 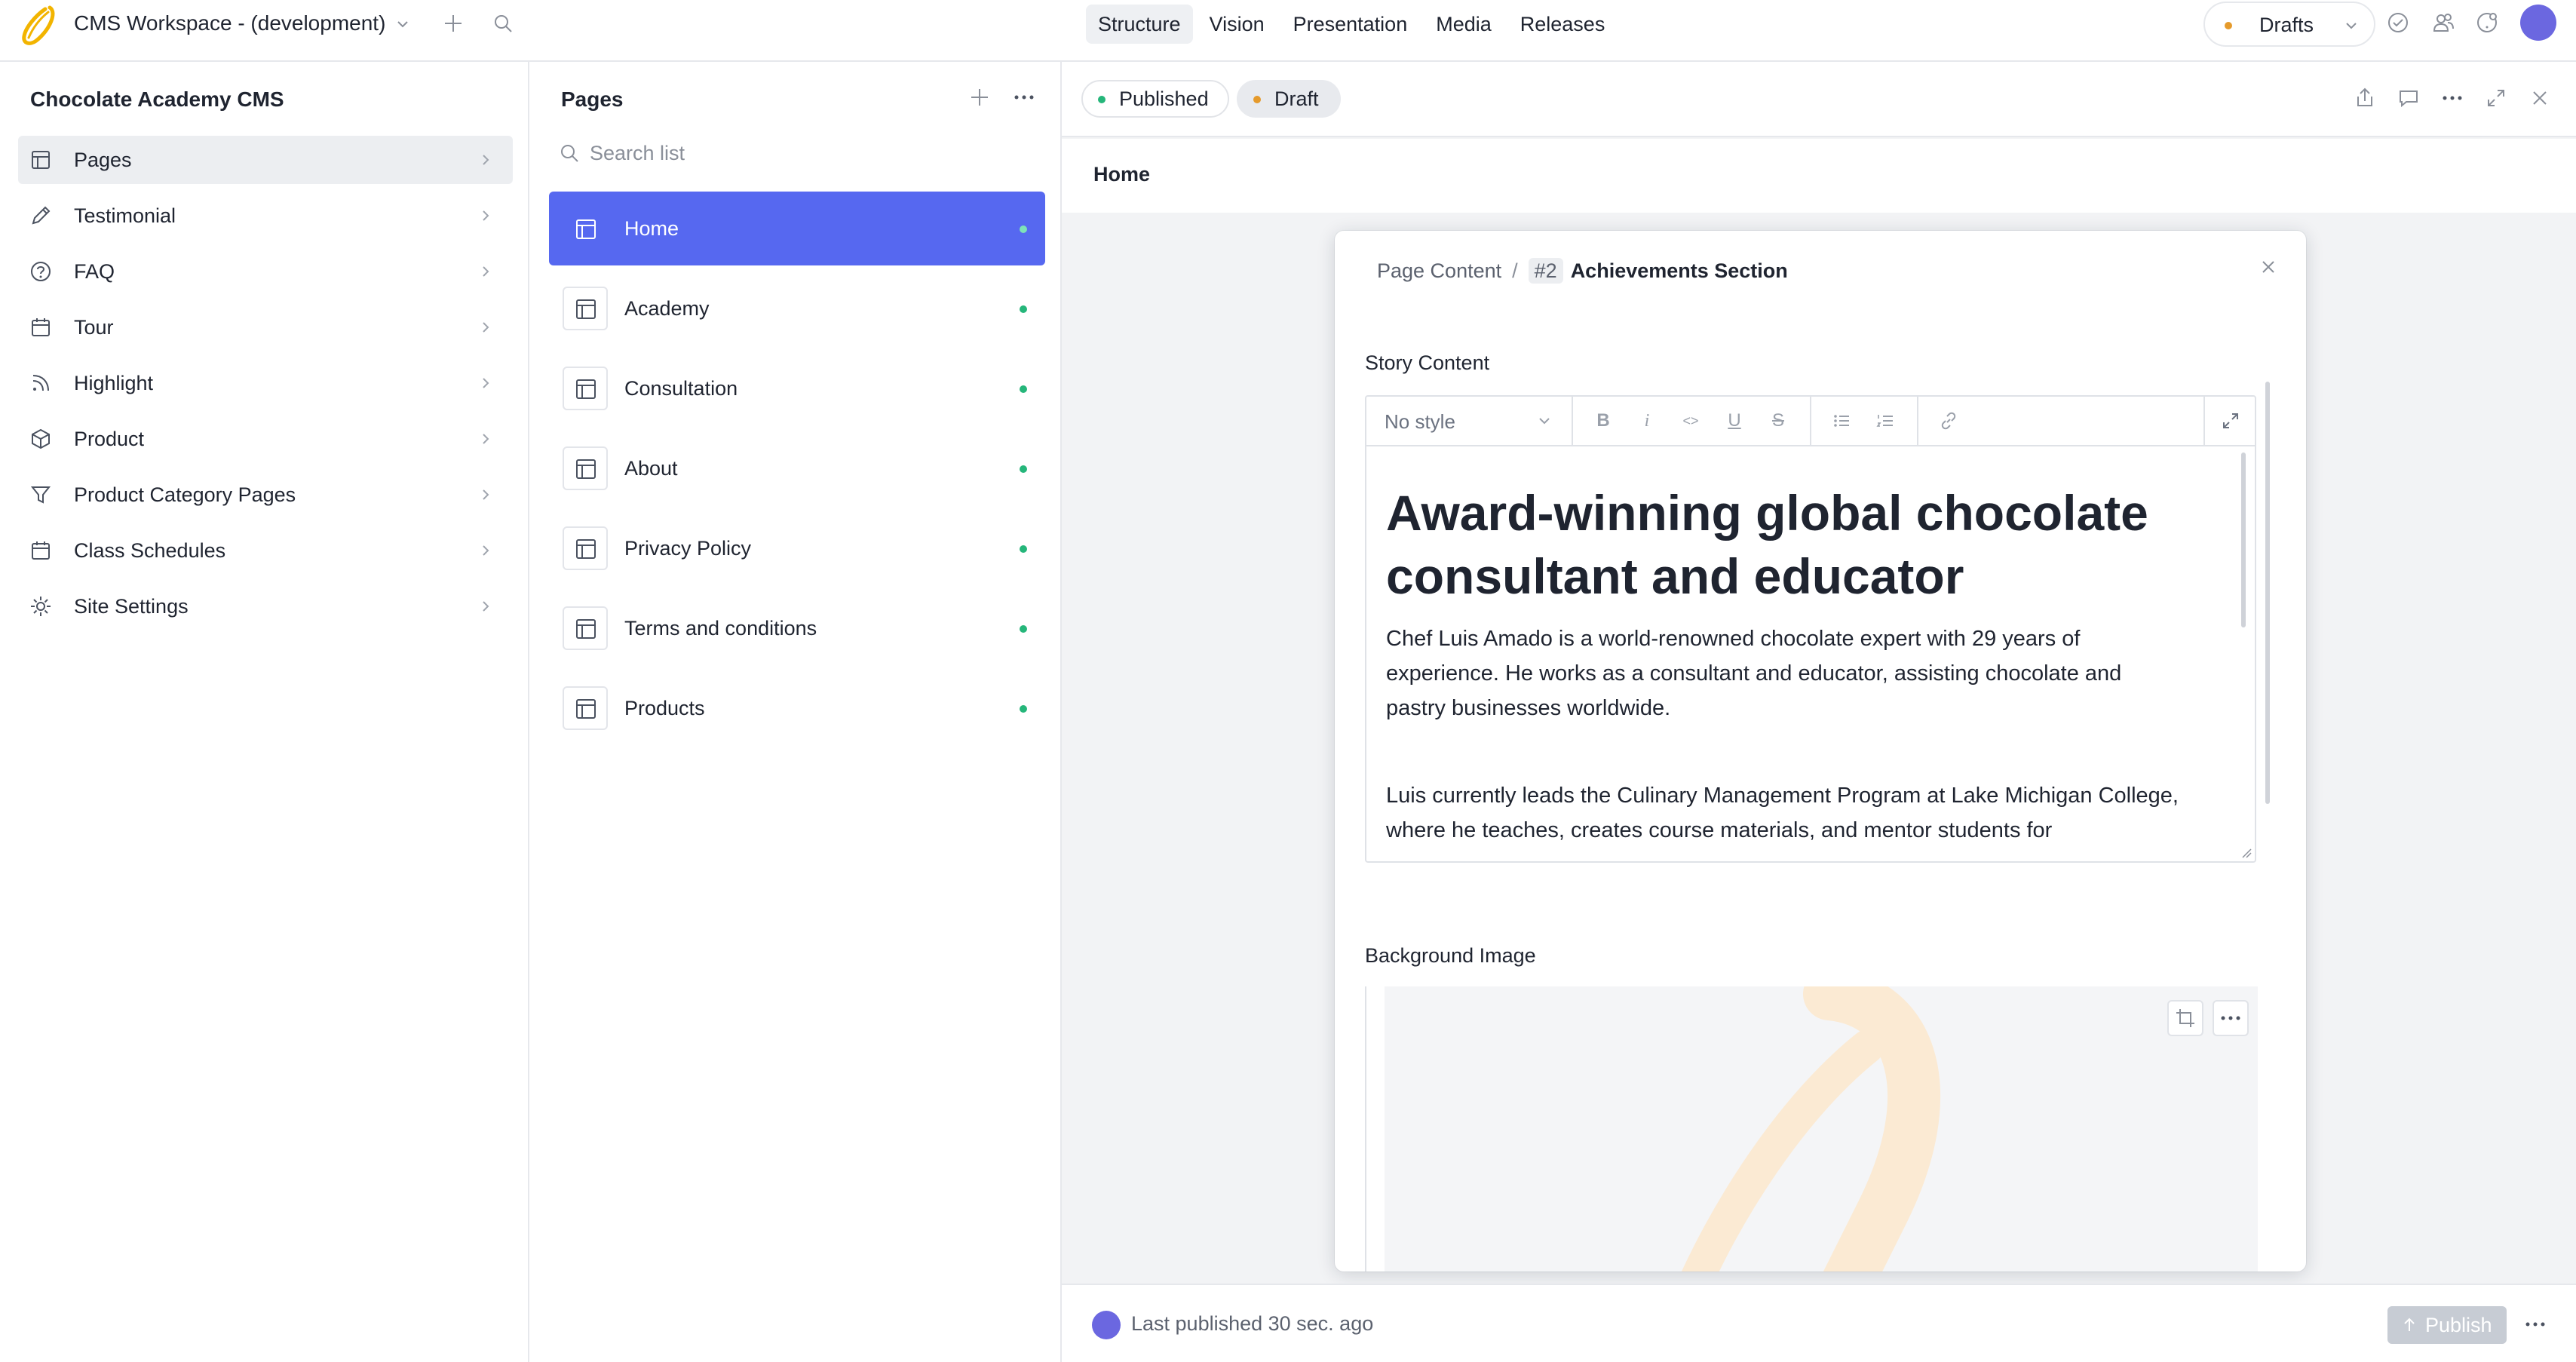 I want to click on breadcrumb-current: Achievements Section, so click(x=1679, y=270).